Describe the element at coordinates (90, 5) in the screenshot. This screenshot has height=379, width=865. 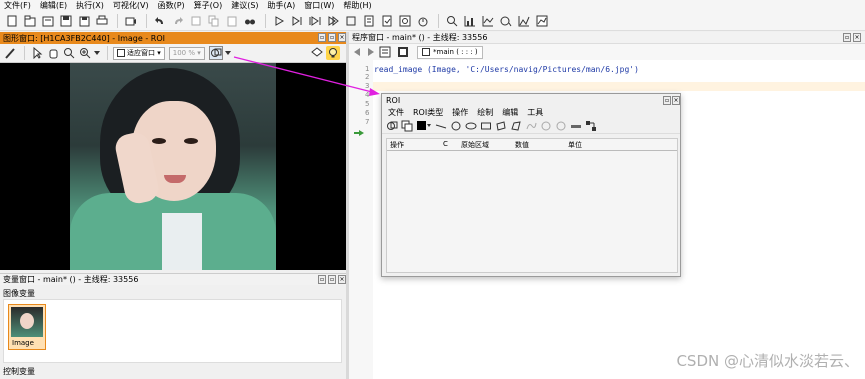
I see `menu-execute: 执行(X)` at that location.